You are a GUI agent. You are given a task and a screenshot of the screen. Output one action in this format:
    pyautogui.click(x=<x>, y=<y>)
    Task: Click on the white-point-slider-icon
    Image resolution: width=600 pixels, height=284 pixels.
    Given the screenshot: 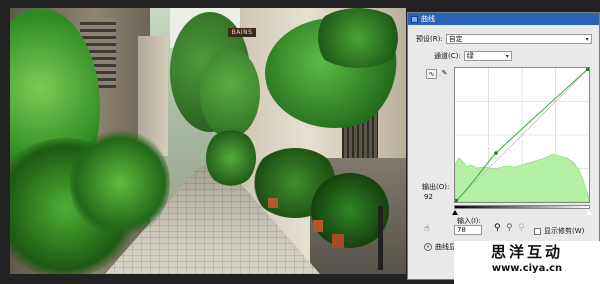 What is the action you would take?
    pyautogui.click(x=589, y=212)
    